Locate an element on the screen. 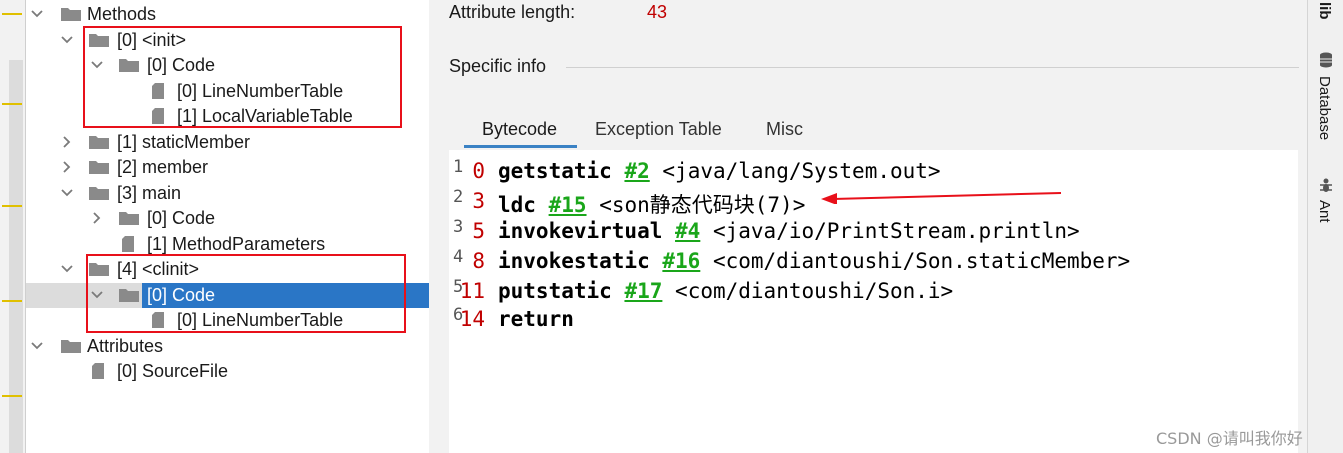 This screenshot has height=453, width=1343. right-tool-sidebar: lib Database Ant is located at coordinates (1325, 226).